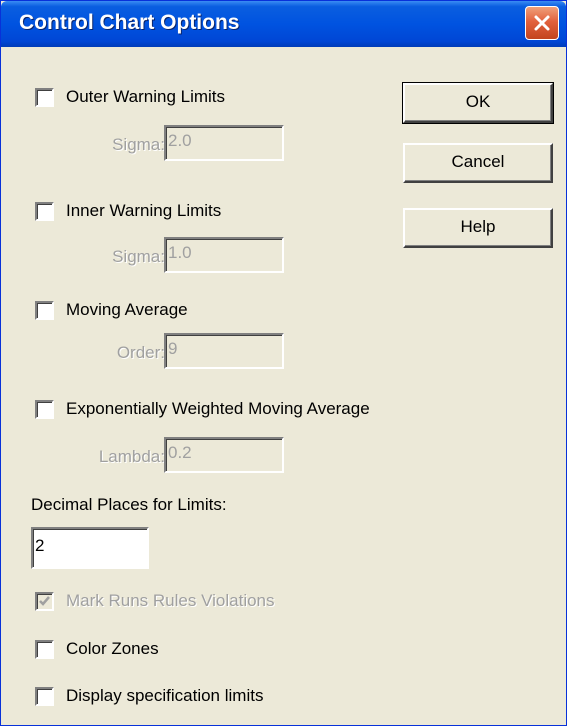 The width and height of the screenshot is (567, 726). Describe the element at coordinates (224, 351) in the screenshot. I see `moving-average-order-field: 9` at that location.